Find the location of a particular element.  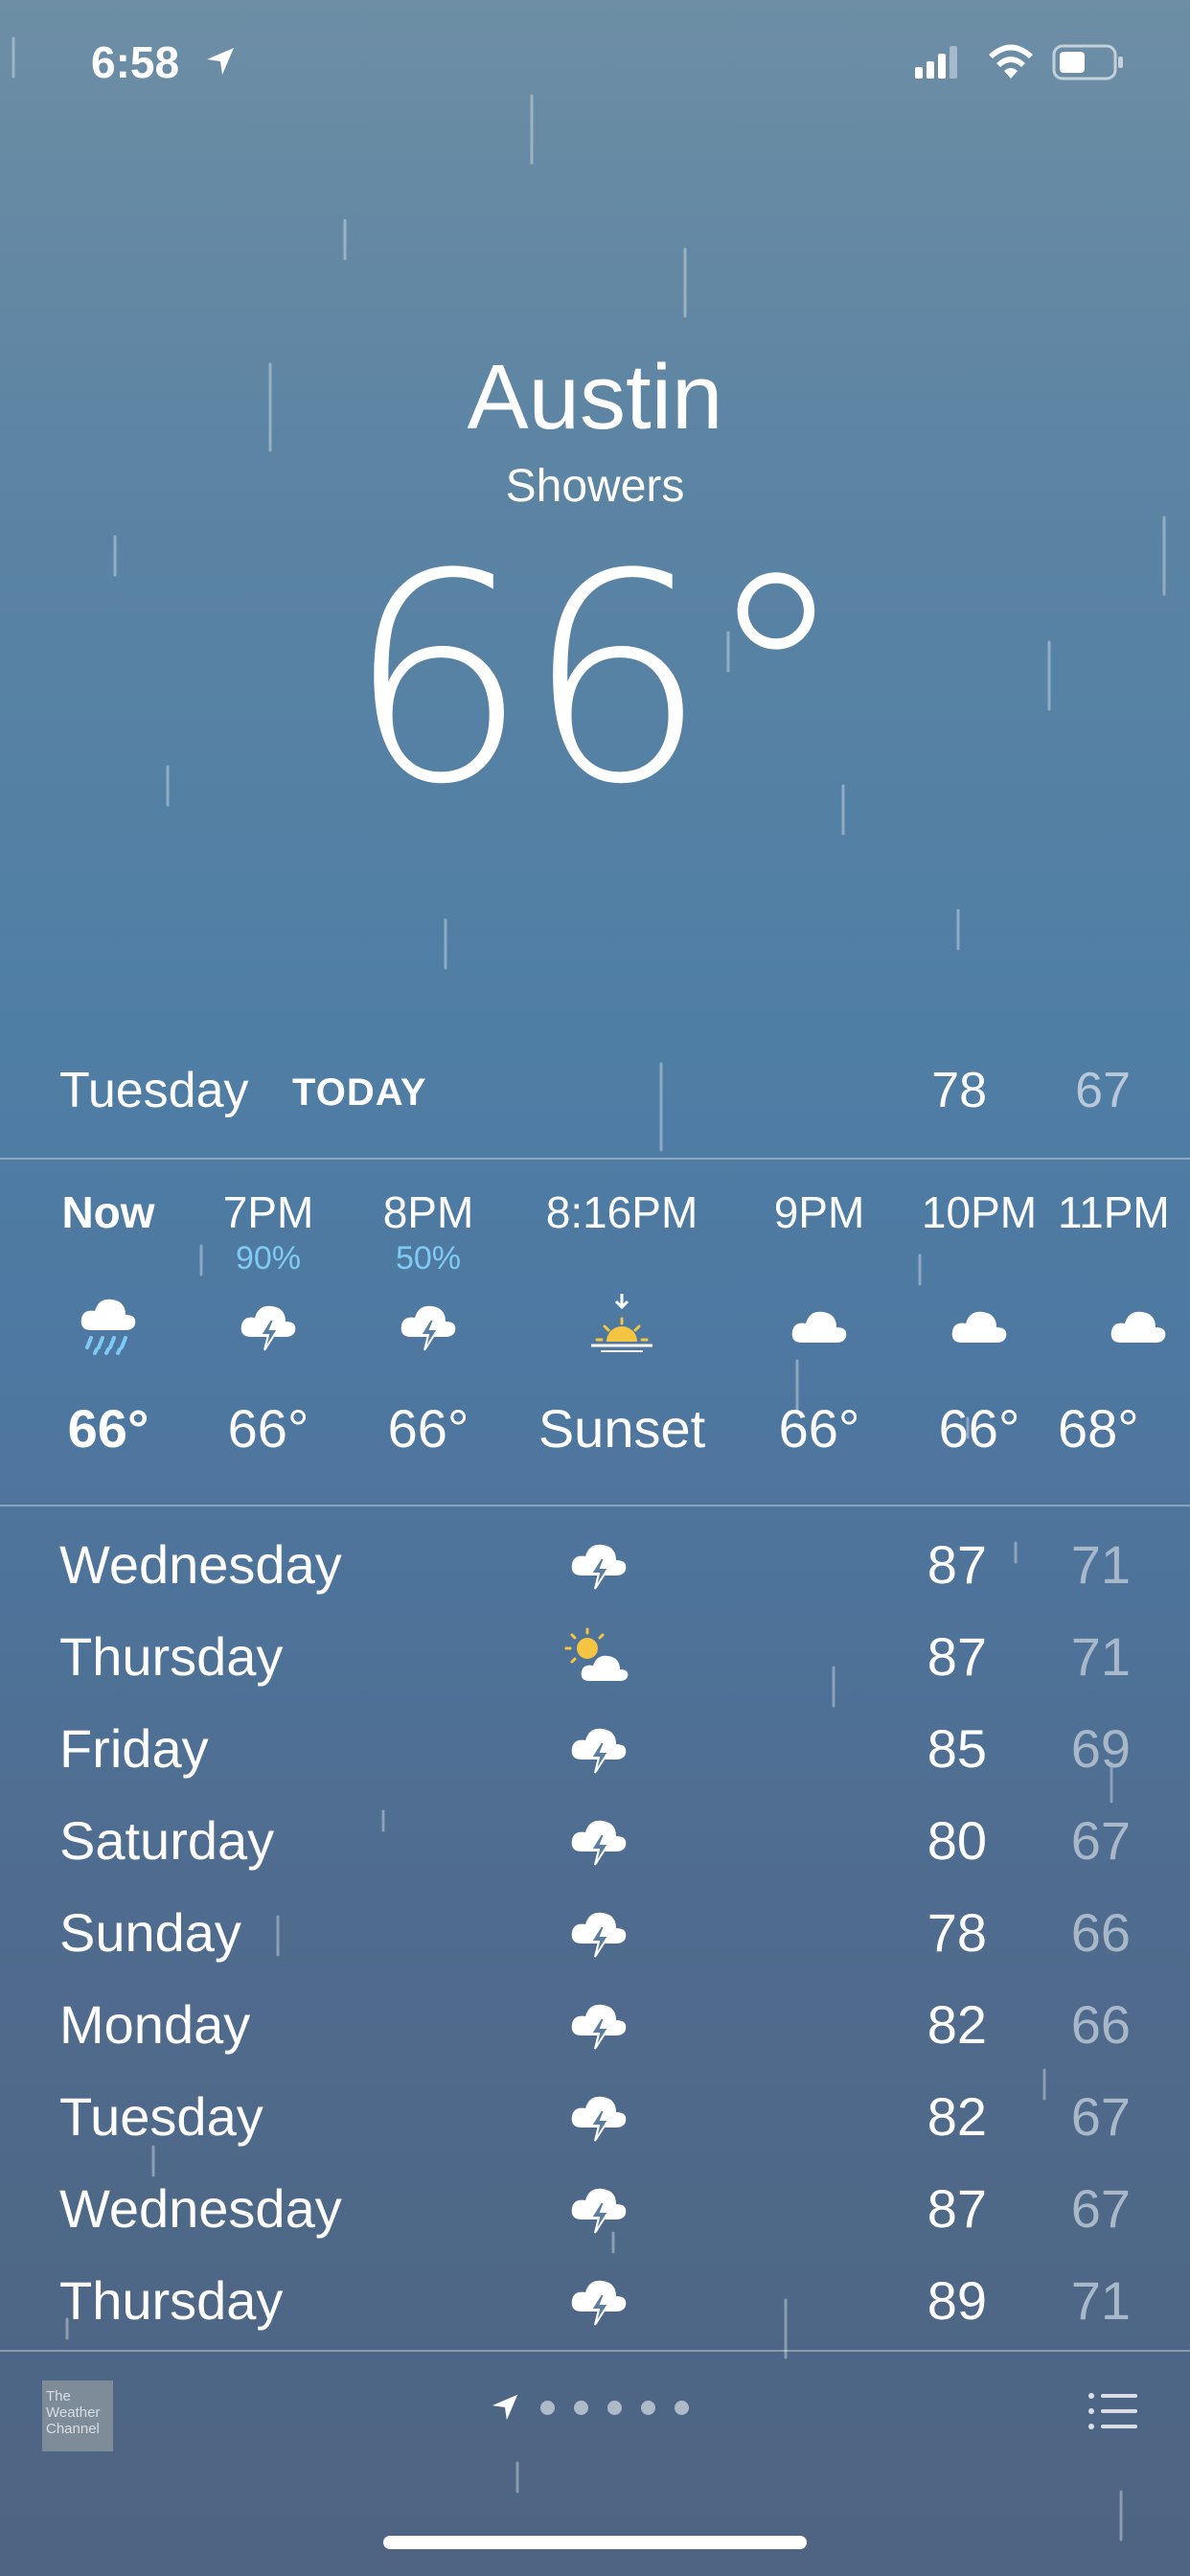

daily-row: Sunday 78 66 is located at coordinates (595, 1930).